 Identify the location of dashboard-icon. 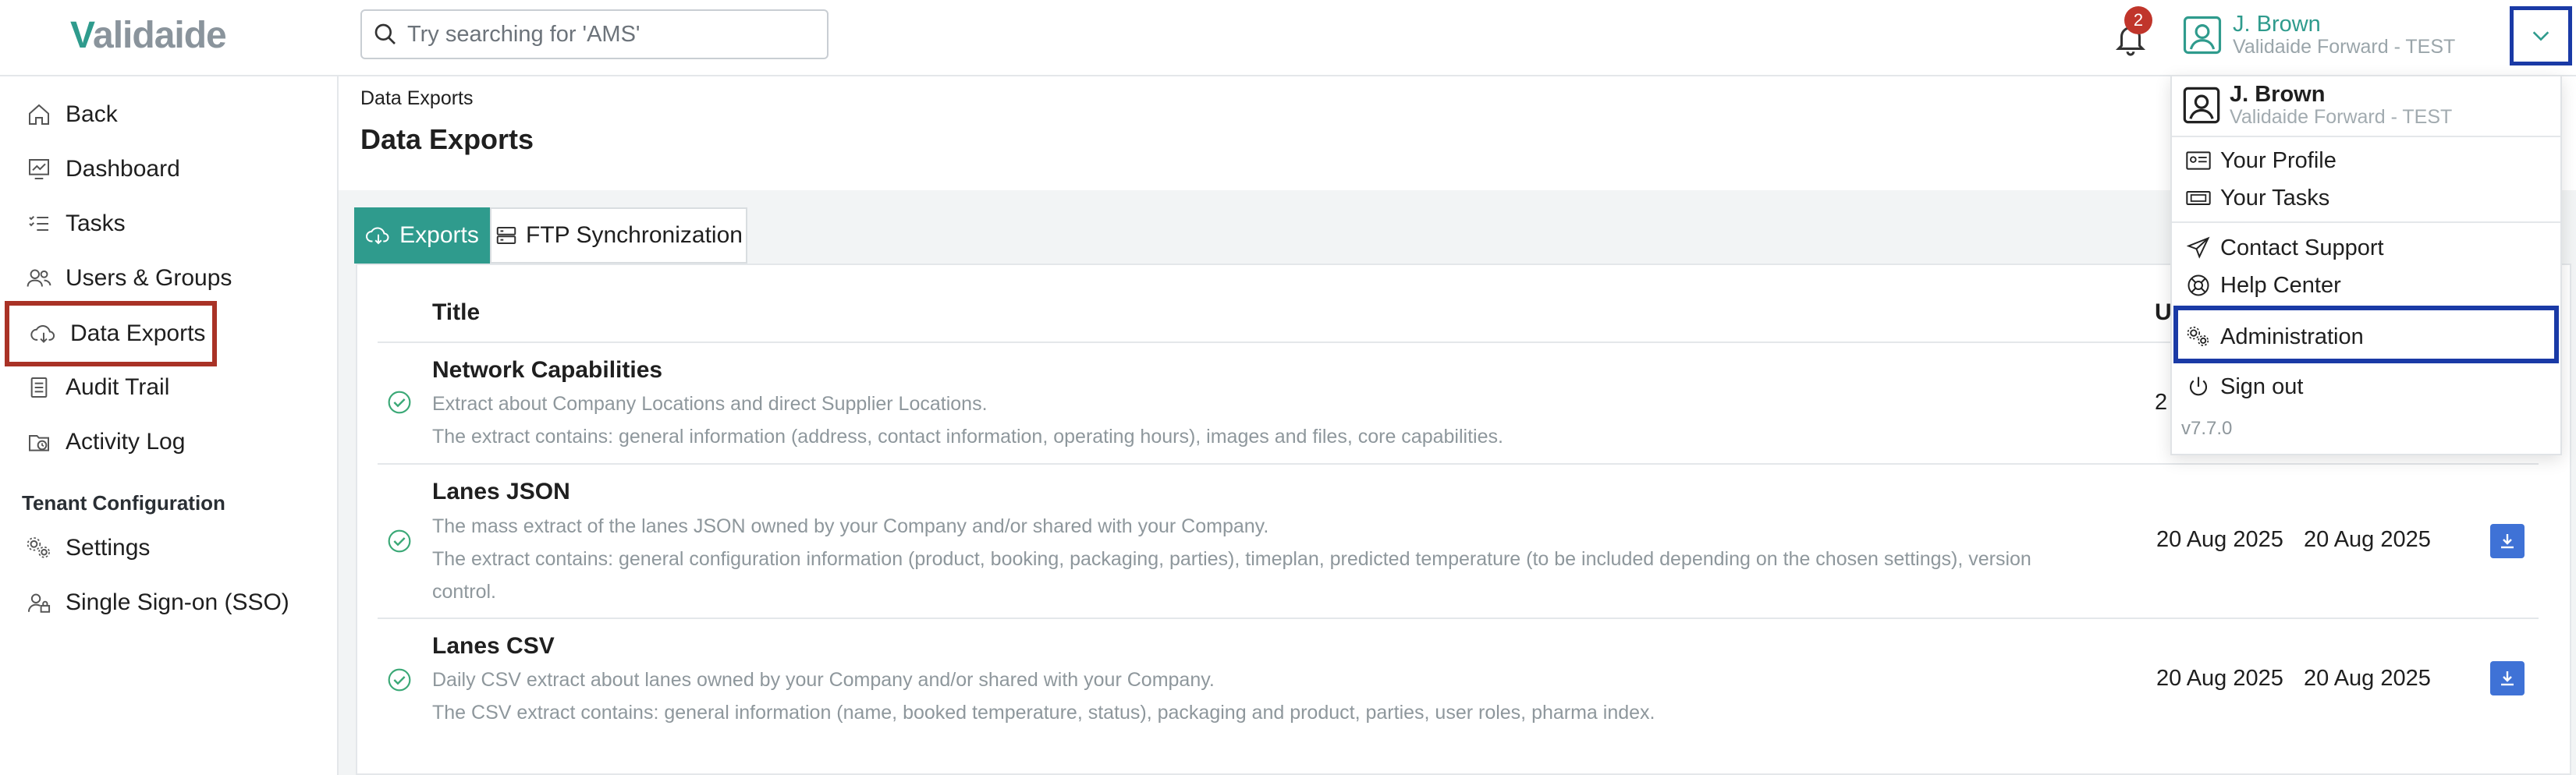
(39, 169).